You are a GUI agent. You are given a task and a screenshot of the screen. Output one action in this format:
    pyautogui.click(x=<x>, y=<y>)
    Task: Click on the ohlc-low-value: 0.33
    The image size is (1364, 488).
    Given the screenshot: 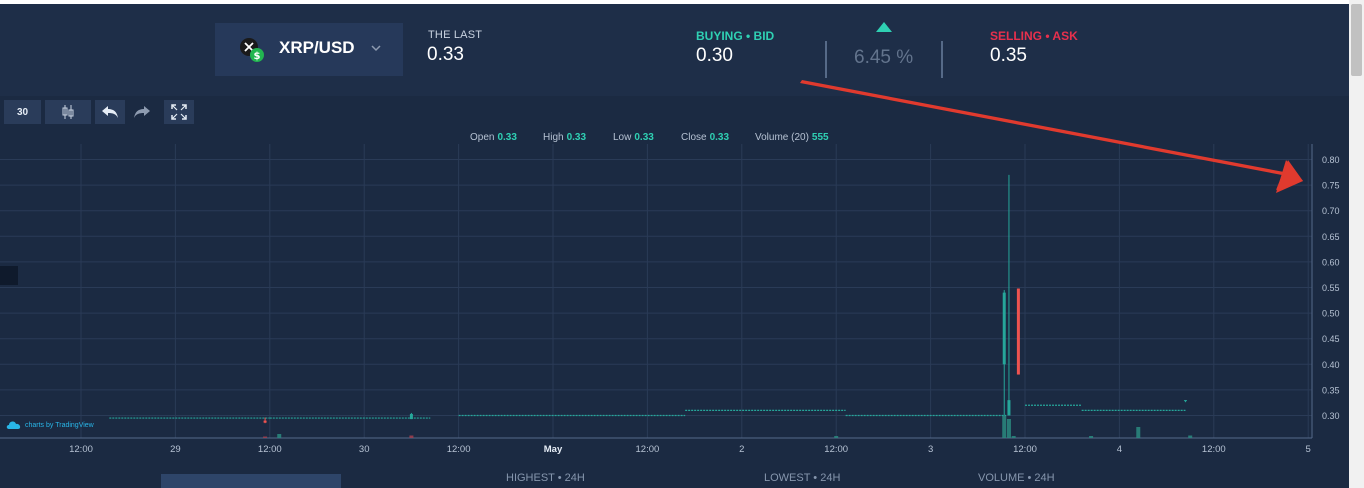 What is the action you would take?
    pyautogui.click(x=644, y=137)
    